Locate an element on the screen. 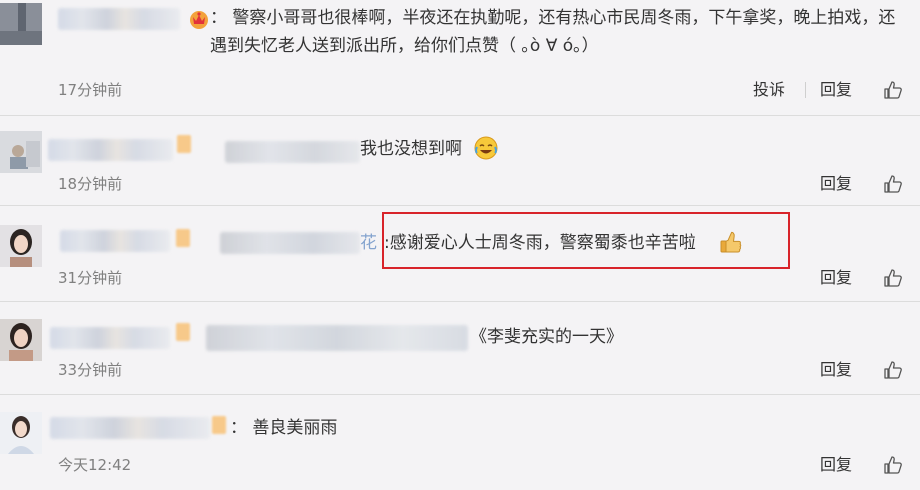  highlight-box is located at coordinates (586, 240).